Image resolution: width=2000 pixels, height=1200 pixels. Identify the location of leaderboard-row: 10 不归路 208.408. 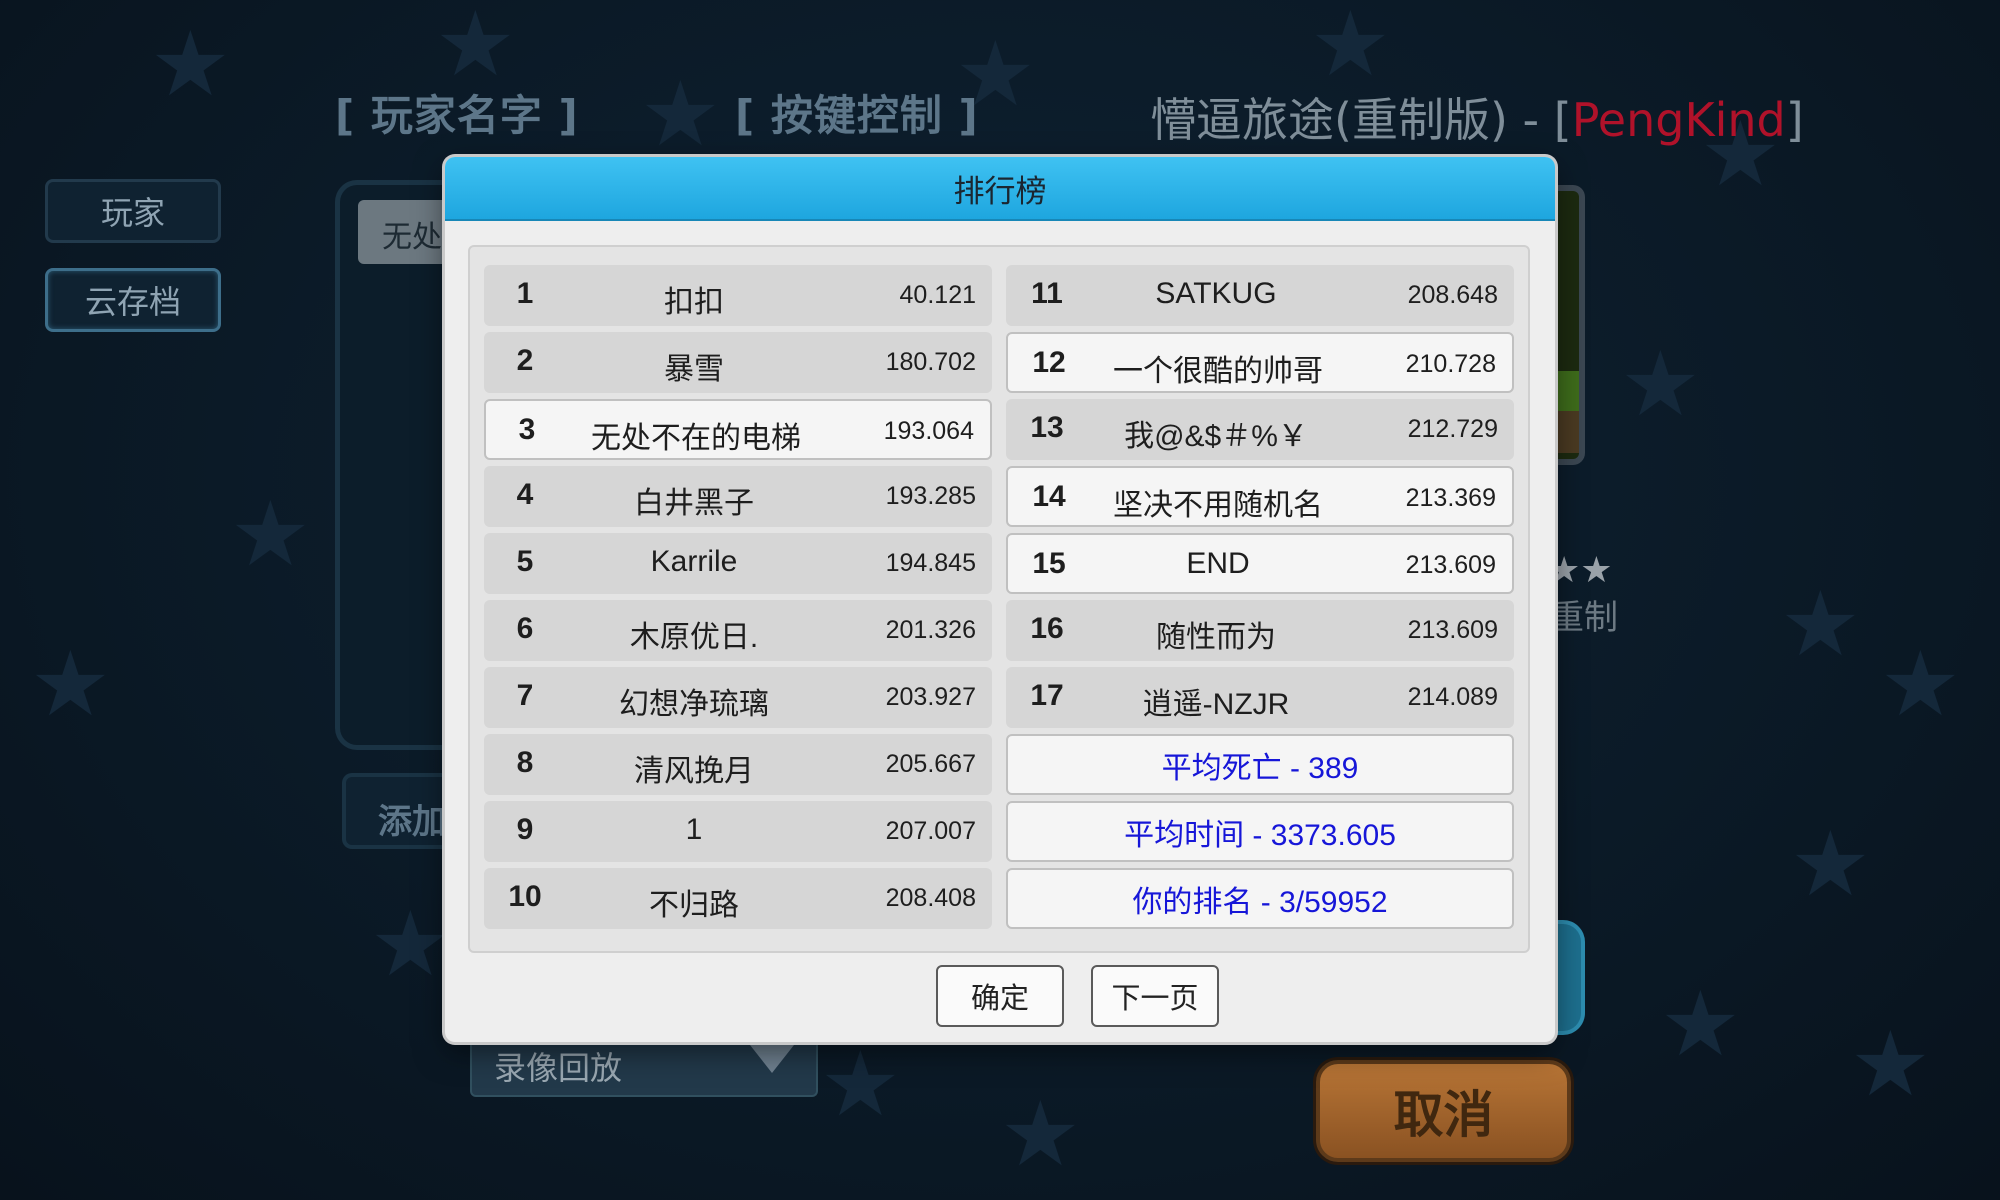
(738, 898).